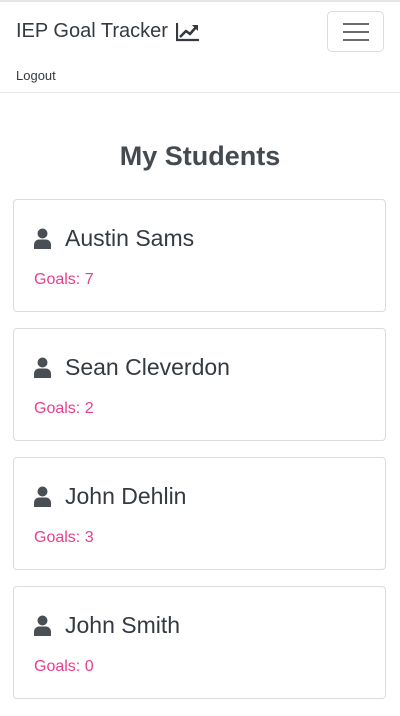  What do you see at coordinates (199, 384) in the screenshot?
I see `student-card: Sean Cleverdon Goals: 2` at bounding box center [199, 384].